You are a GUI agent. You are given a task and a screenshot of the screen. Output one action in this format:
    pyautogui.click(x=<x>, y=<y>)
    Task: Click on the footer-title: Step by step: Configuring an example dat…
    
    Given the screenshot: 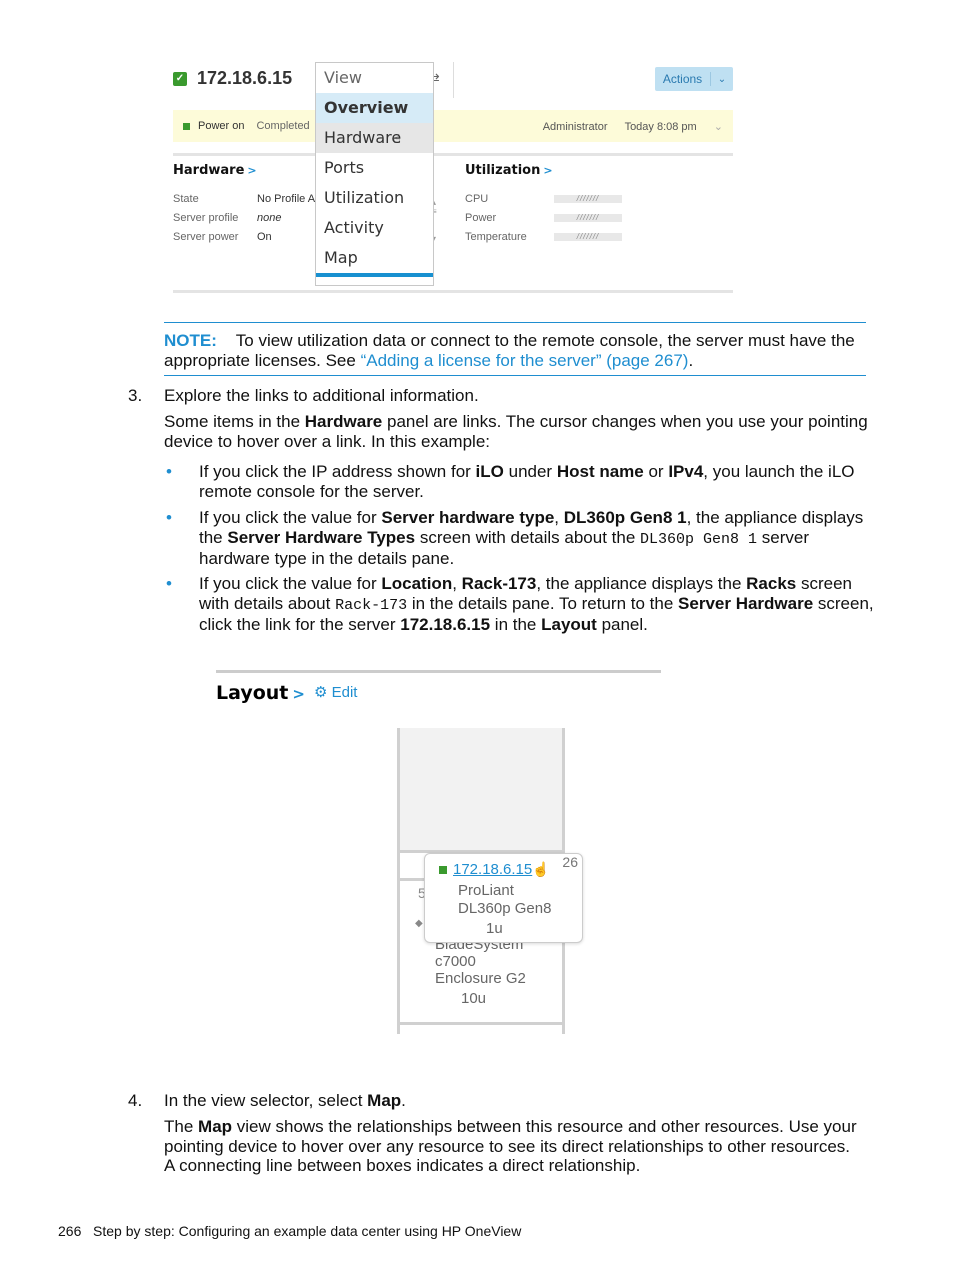 What is the action you would take?
    pyautogui.click(x=307, y=1231)
    